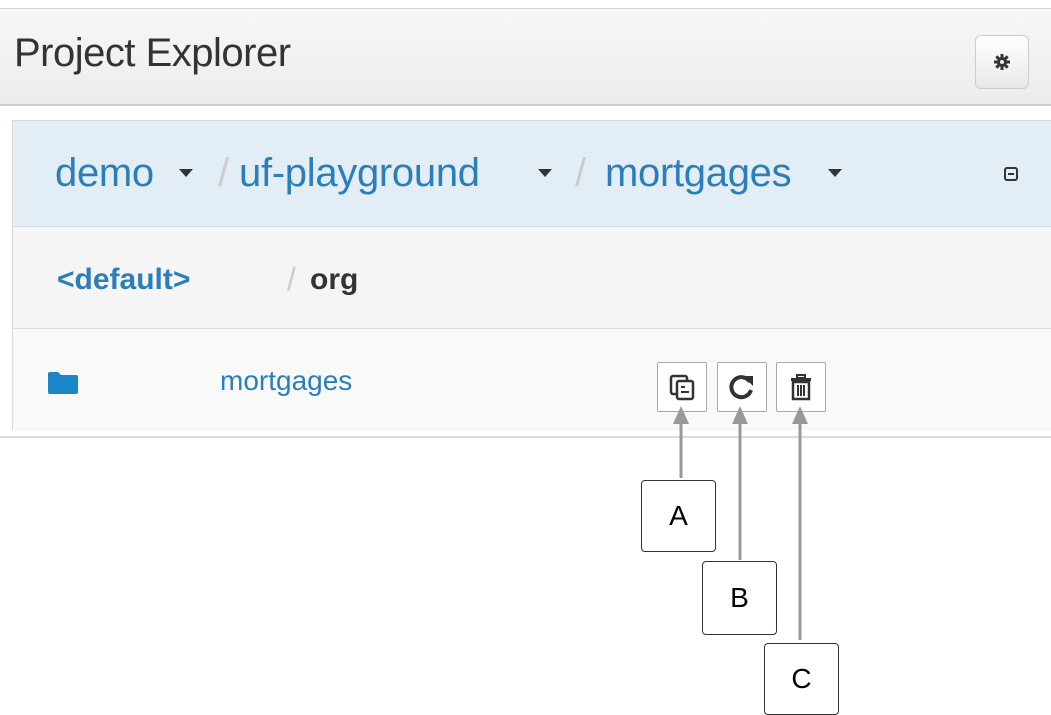 This screenshot has height=715, width=1051. Describe the element at coordinates (678, 516) in the screenshot. I see `callout-a: A` at that location.